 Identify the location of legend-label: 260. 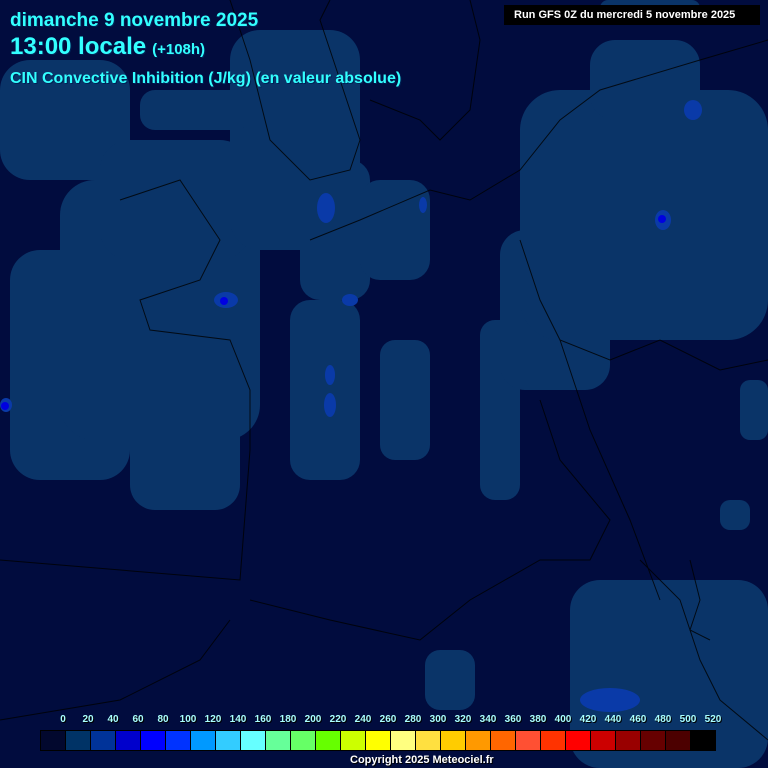
(388, 719).